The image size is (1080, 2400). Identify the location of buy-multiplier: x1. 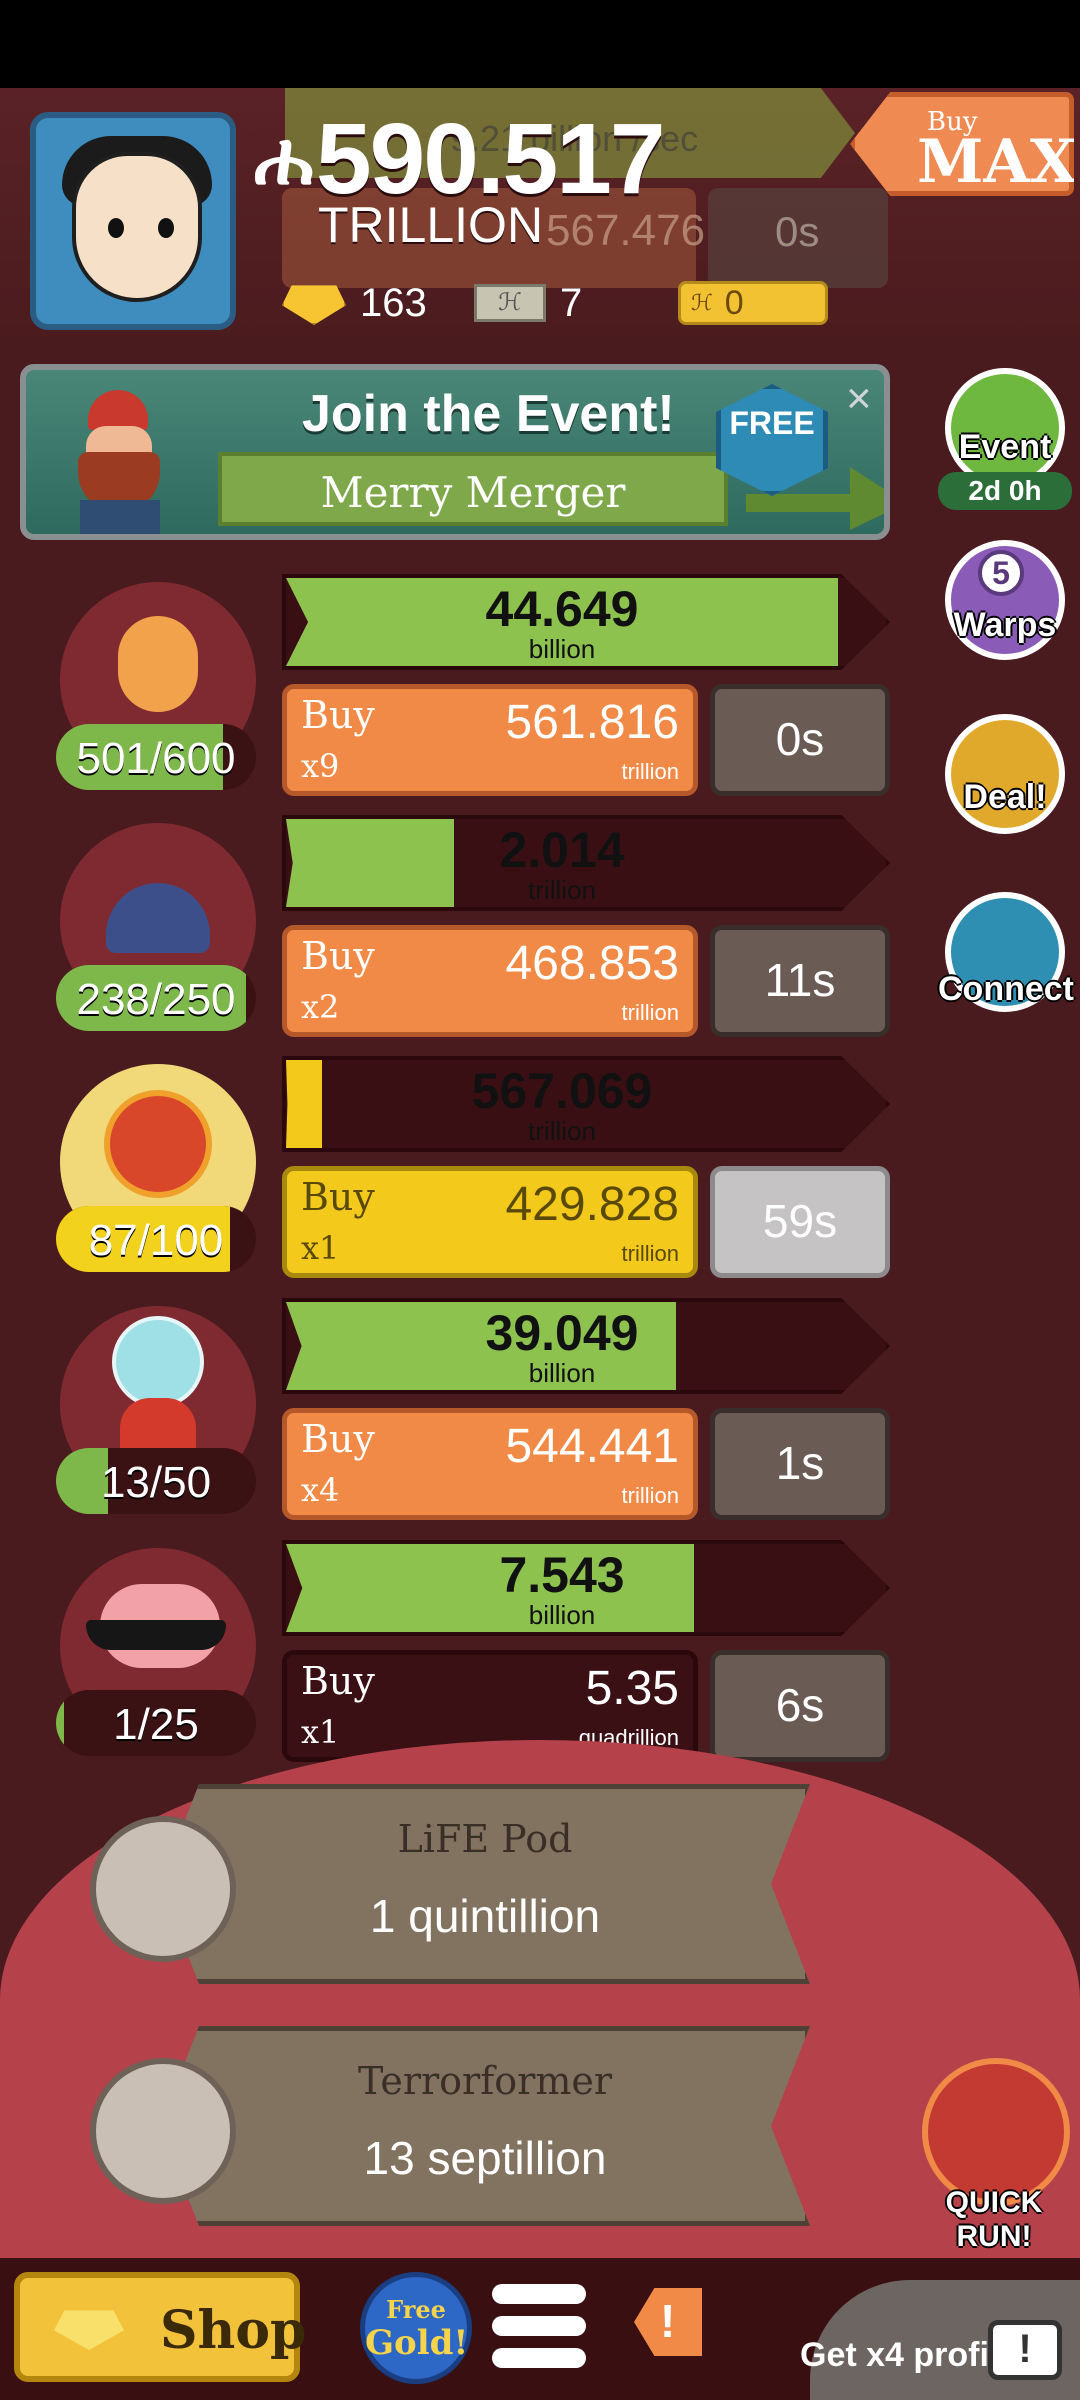
(320, 1732).